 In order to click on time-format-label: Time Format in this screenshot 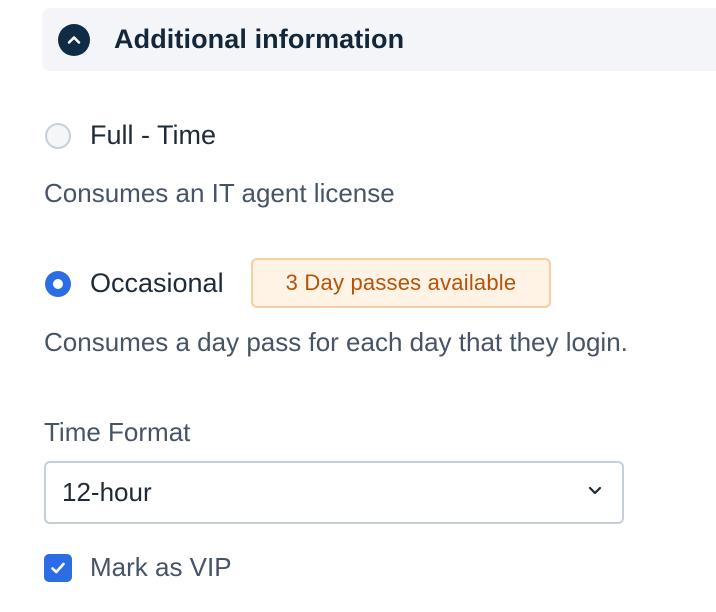, I will do `click(117, 432)`.